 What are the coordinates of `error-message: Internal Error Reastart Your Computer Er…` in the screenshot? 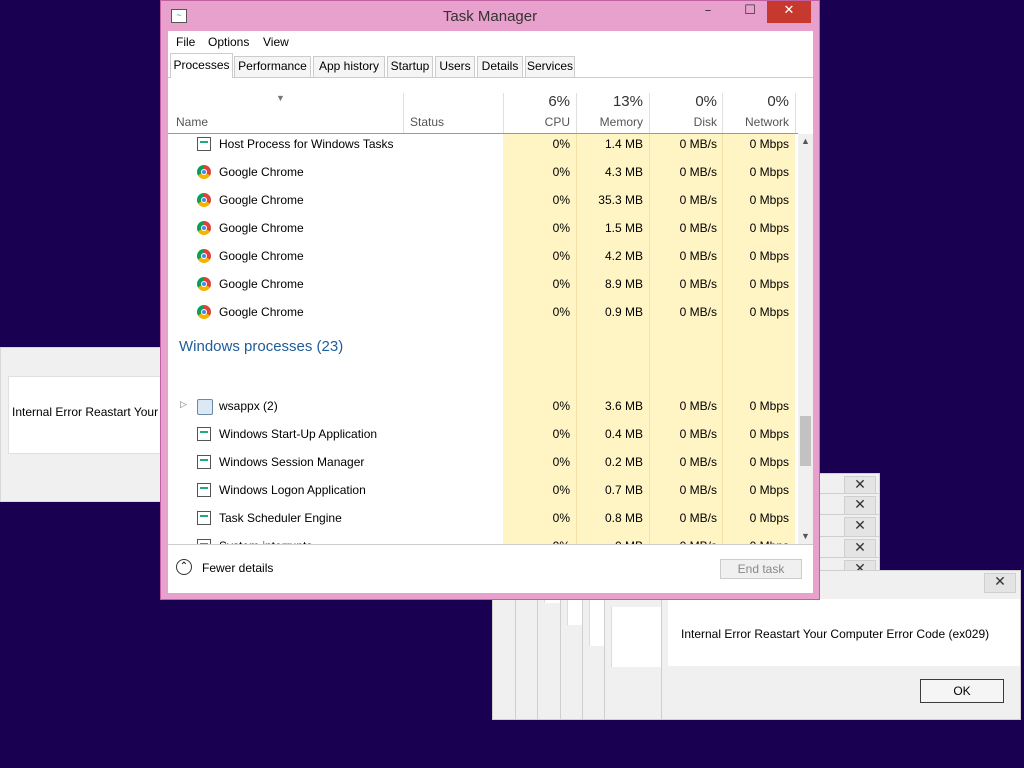 It's located at (835, 634).